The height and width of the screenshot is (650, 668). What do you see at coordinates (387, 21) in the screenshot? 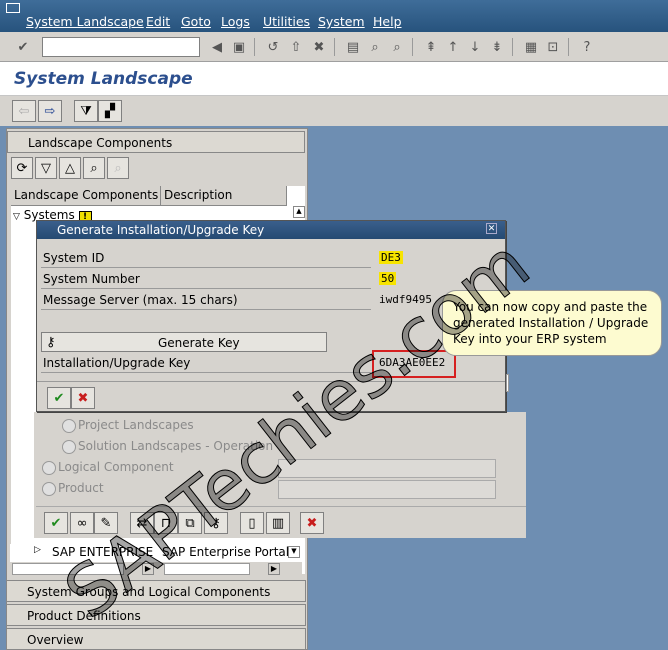
I see `menu-help: Help` at bounding box center [387, 21].